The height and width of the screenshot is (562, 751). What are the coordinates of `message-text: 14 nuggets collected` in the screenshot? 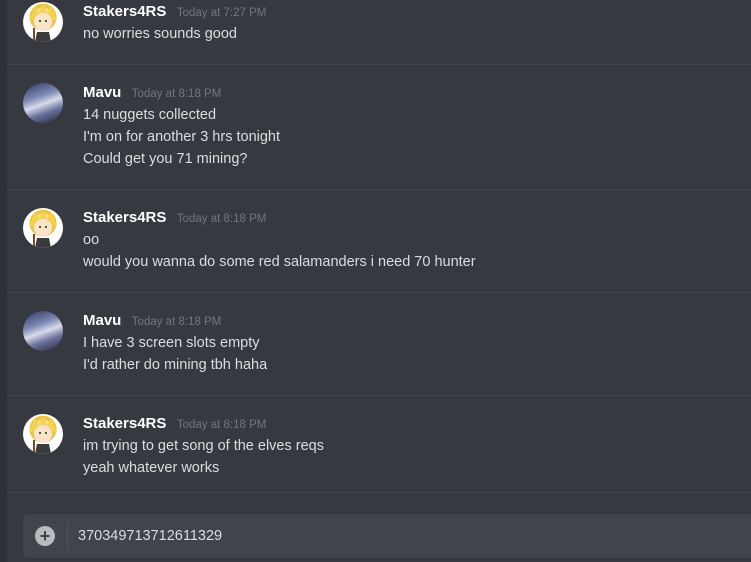 It's located at (150, 115).